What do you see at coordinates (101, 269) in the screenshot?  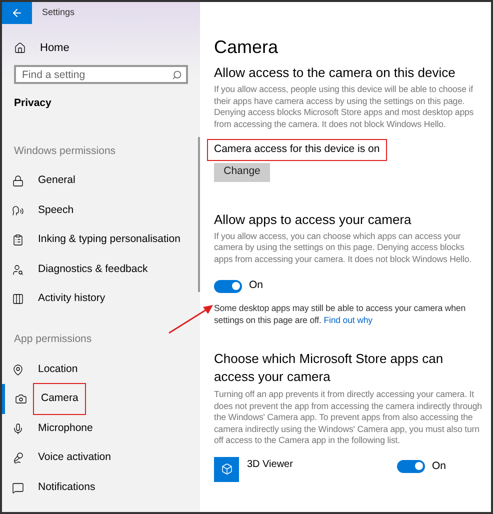 I see `nav-item: Diagnostics & feedback` at bounding box center [101, 269].